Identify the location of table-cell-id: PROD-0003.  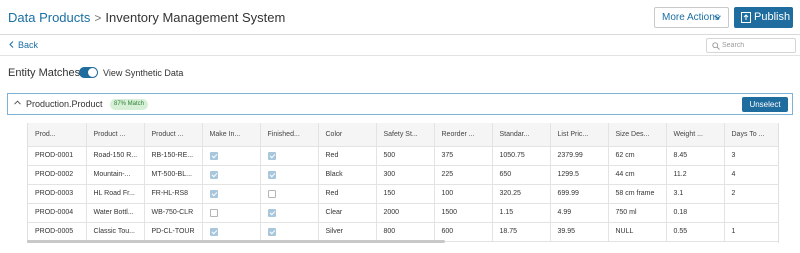
(57, 194).